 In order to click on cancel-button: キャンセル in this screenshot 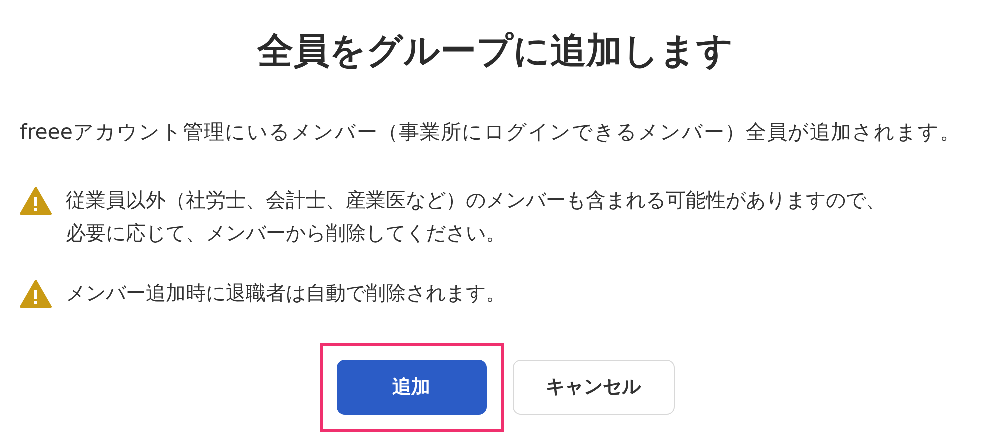, I will do `click(593, 387)`.